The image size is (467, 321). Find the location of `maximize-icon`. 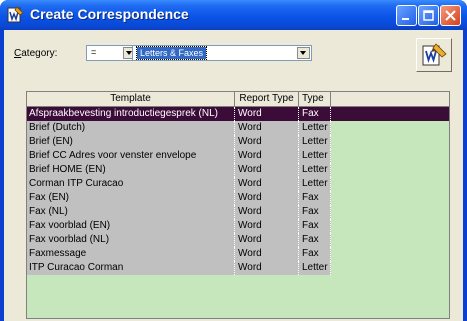

maximize-icon is located at coordinates (428, 15).